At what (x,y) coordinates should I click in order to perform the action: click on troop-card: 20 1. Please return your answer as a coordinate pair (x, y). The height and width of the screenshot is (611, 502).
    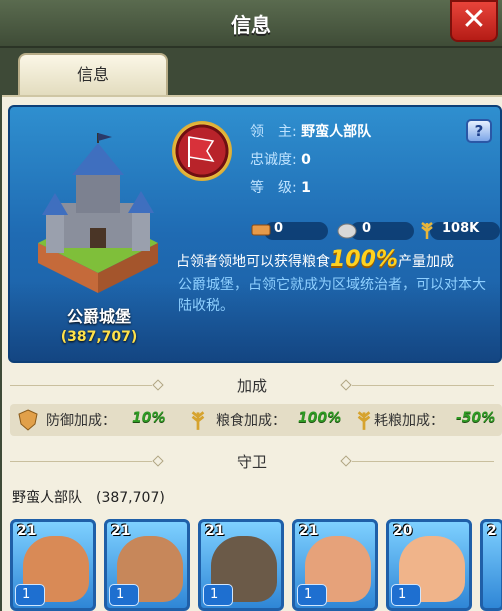
    Looking at the image, I should click on (429, 565).